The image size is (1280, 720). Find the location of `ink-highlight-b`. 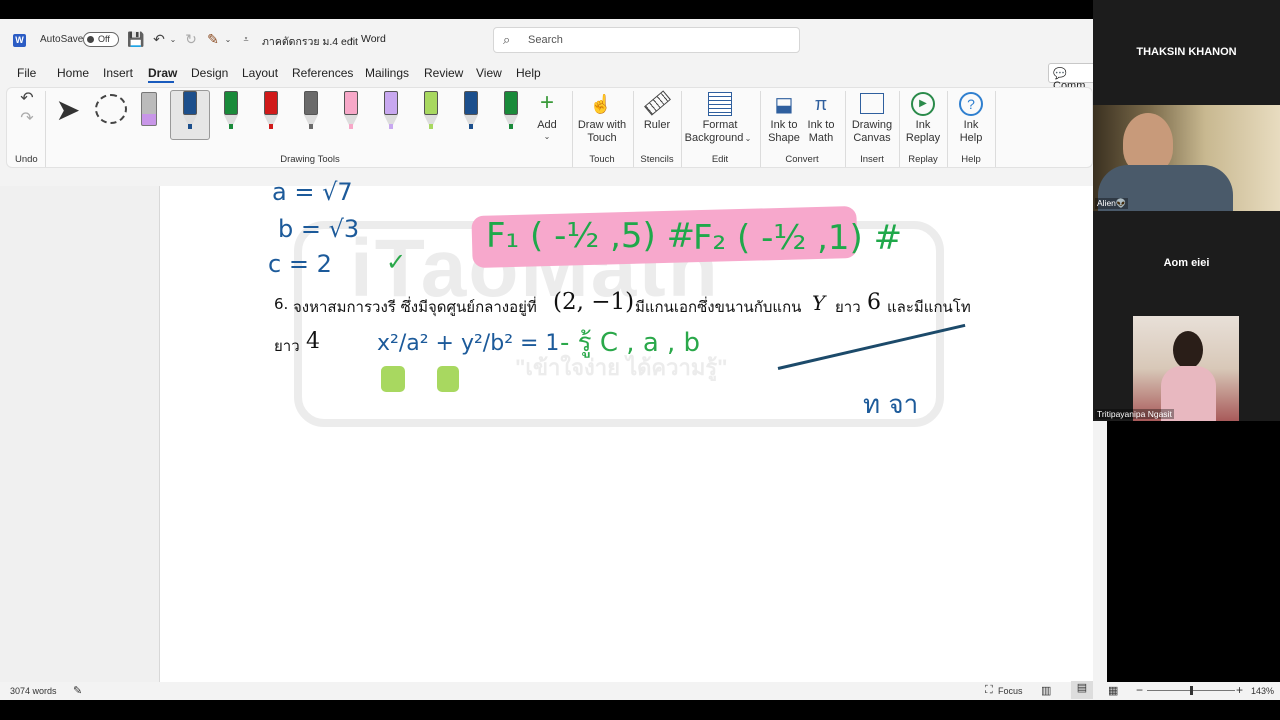

ink-highlight-b is located at coordinates (448, 379).